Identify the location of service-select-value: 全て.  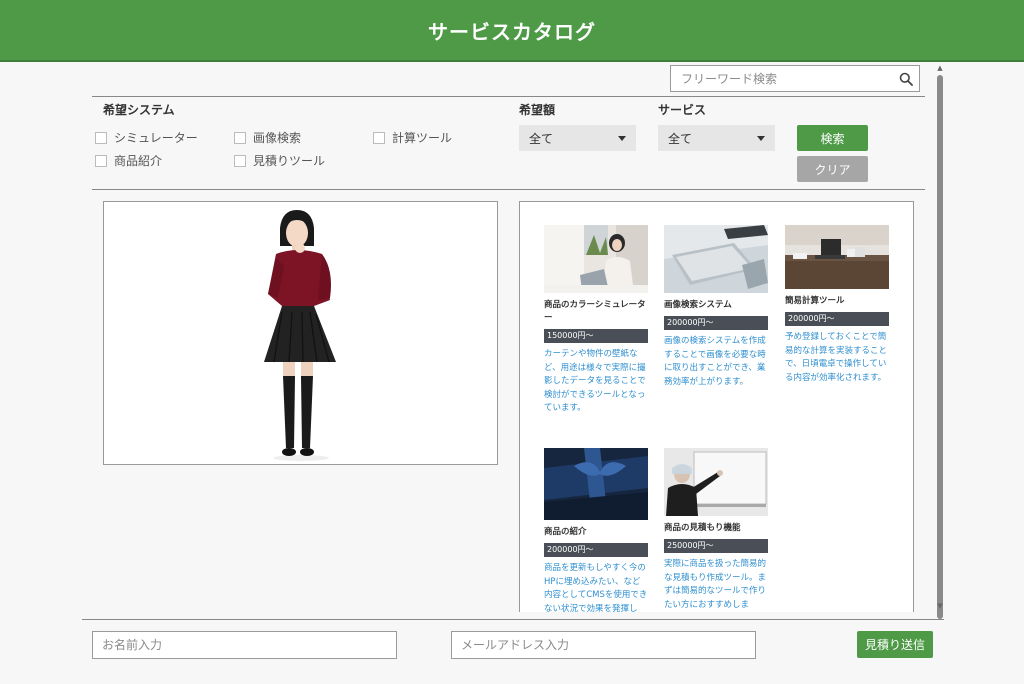
(680, 138).